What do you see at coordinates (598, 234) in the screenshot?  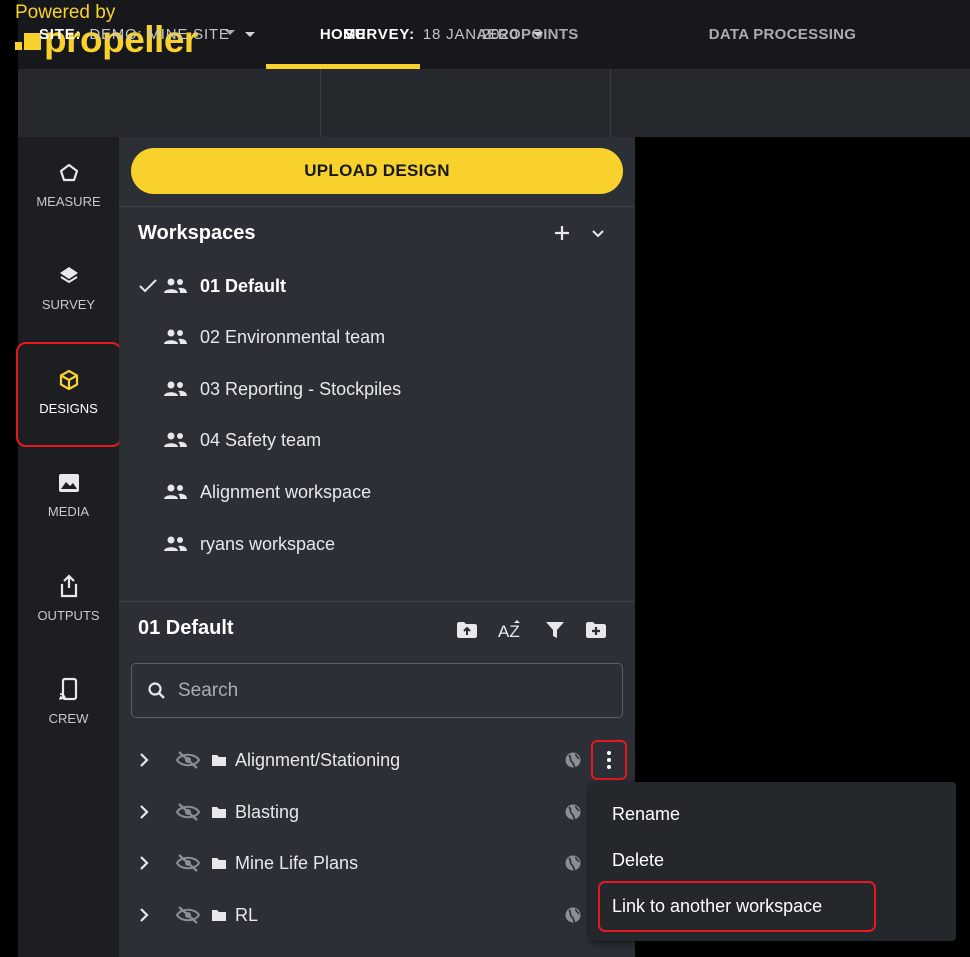 I see `collapse-chevron-down-icon` at bounding box center [598, 234].